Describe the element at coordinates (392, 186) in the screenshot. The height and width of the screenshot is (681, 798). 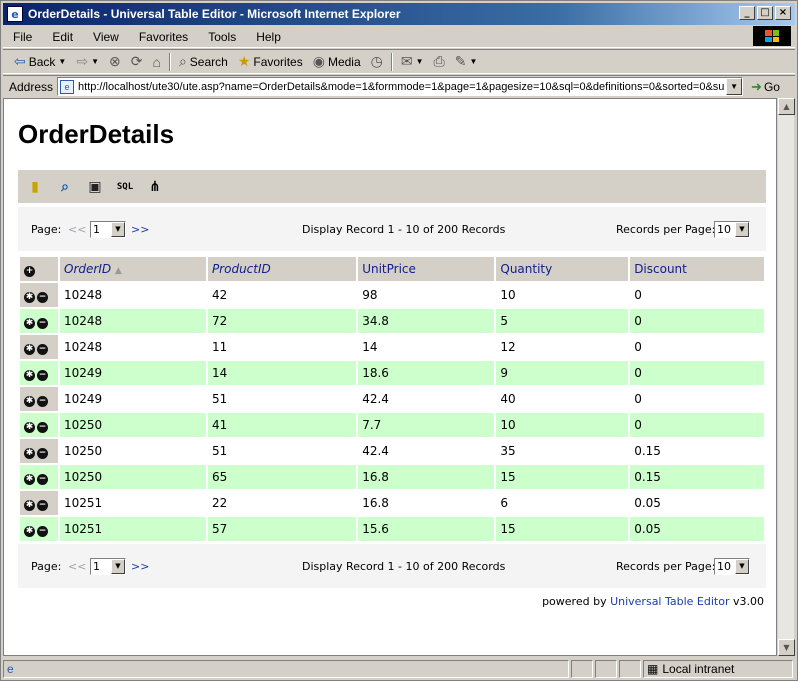
I see `ute-toolbar: ▮ ⌕ ▣ SQL ⋔` at that location.